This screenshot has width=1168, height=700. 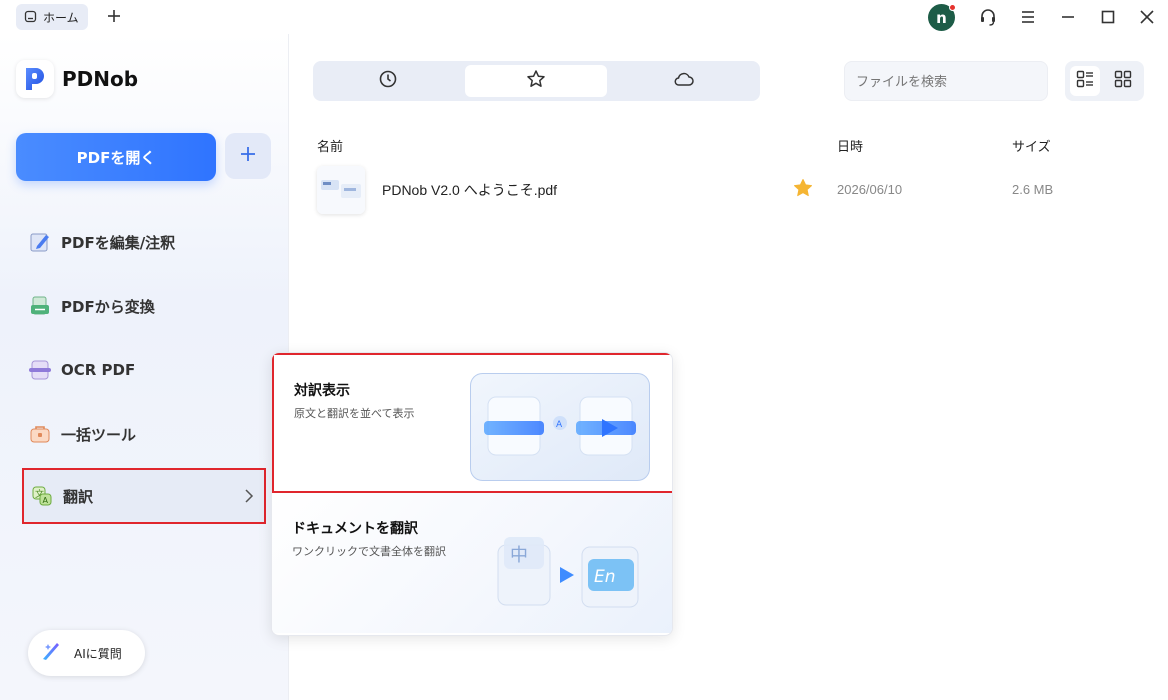 I want to click on table-row: PDNob V2.0 へようこそ.pdf 2026/06/10 2.6 MB, so click(x=735, y=190).